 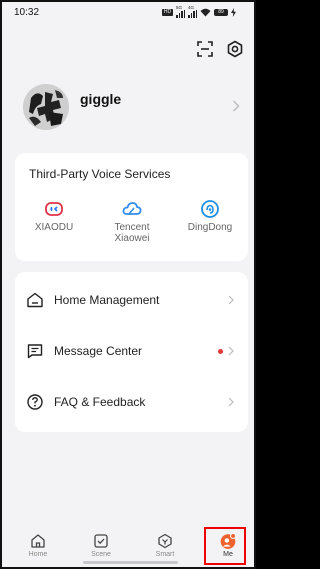 What do you see at coordinates (165, 554) in the screenshot?
I see `tab-label: Smart` at bounding box center [165, 554].